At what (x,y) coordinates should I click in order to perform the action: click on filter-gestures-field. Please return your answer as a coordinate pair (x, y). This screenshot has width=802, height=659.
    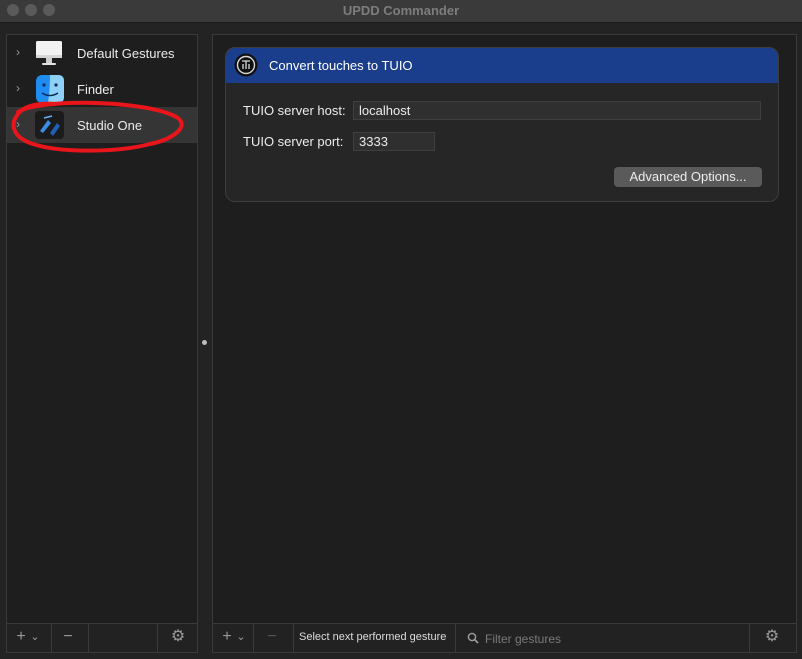
    Looking at the image, I should click on (604, 638).